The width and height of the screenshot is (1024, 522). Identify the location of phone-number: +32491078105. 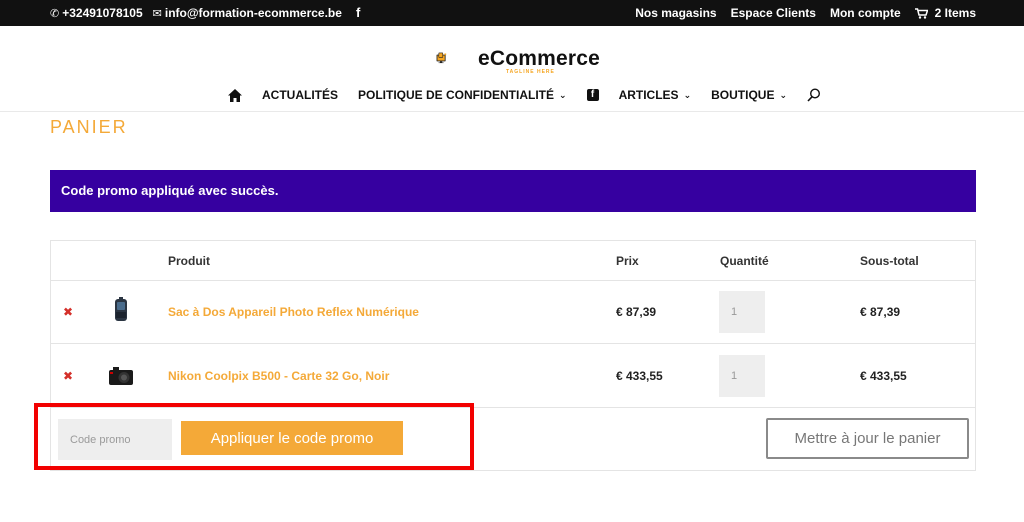
(102, 13).